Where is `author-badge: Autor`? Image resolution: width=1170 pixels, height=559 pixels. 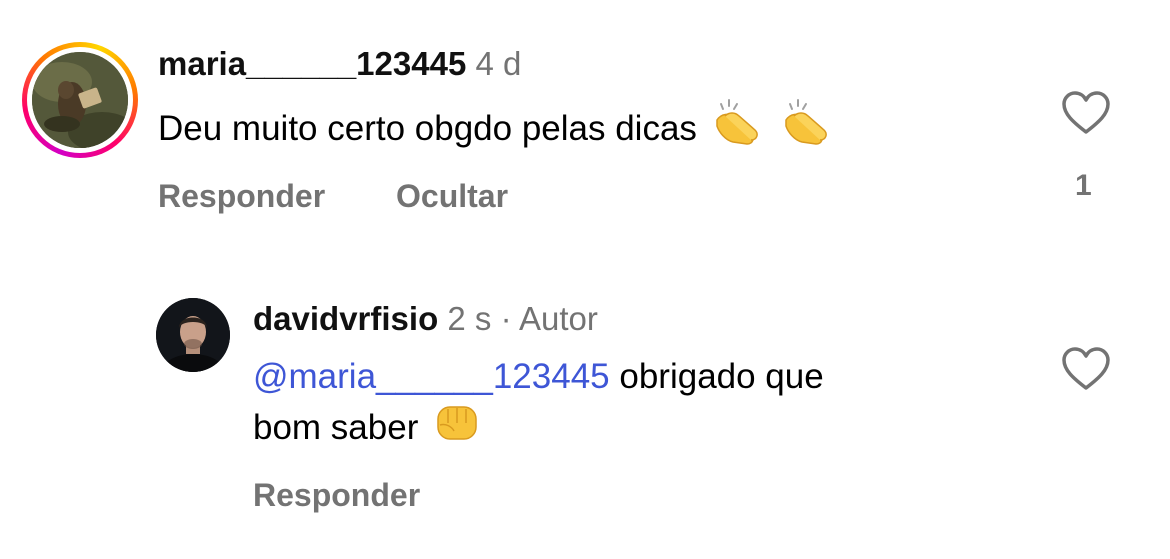
author-badge: Autor is located at coordinates (558, 318).